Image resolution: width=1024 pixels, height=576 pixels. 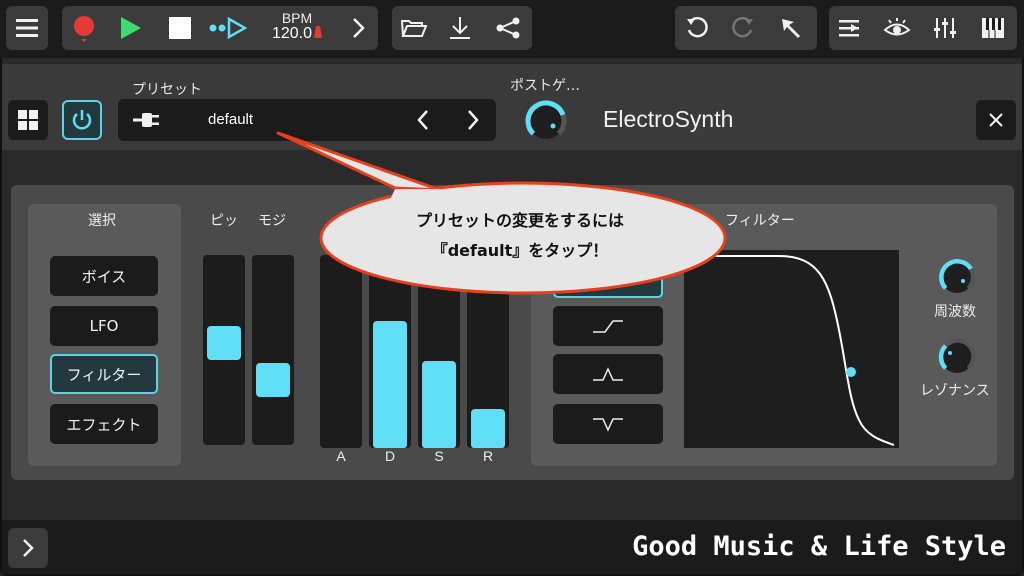 I want to click on expand-button, so click(x=28, y=548).